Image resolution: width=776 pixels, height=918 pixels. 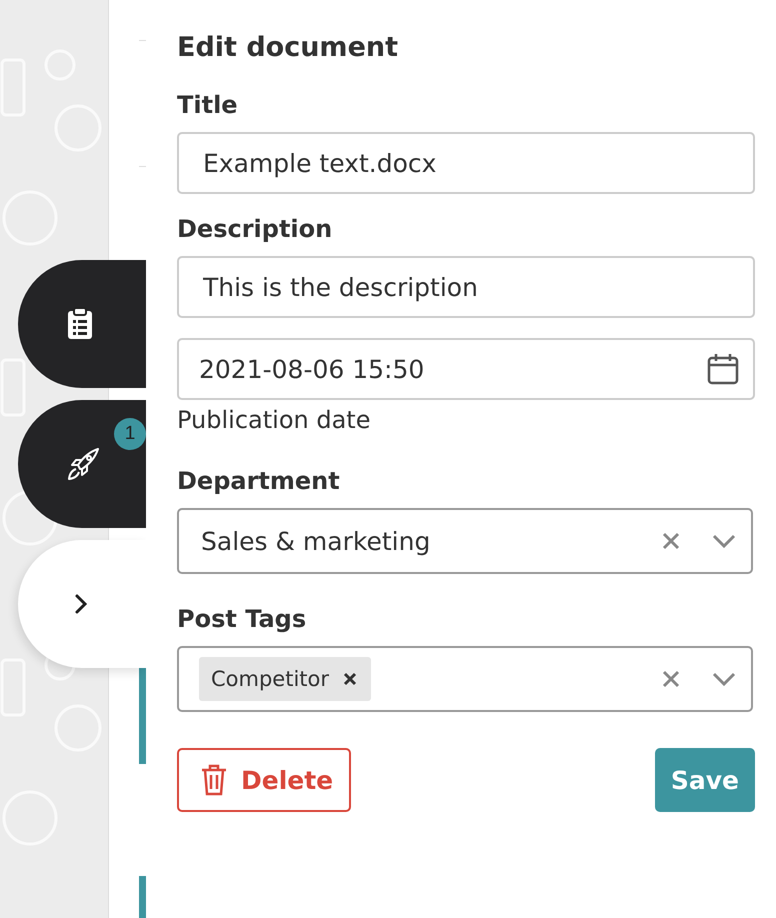 What do you see at coordinates (466, 369) in the screenshot?
I see `date-field: 2021-08-06 15:50` at bounding box center [466, 369].